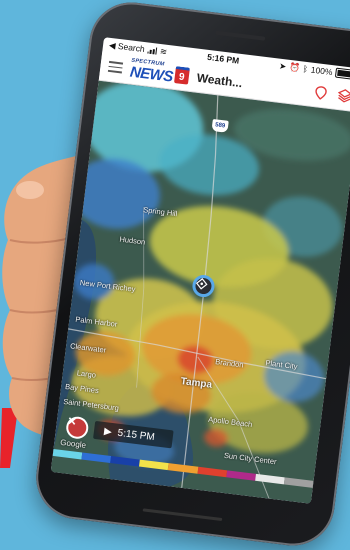 The height and width of the screenshot is (550, 350). I want to click on signal-icon, so click(152, 50).